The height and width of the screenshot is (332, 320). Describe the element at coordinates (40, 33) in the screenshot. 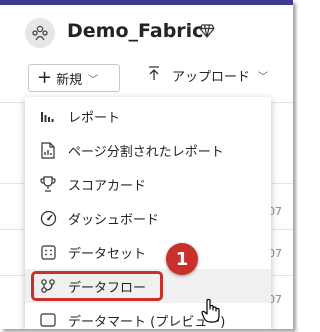

I see `workspace-people-icon` at that location.